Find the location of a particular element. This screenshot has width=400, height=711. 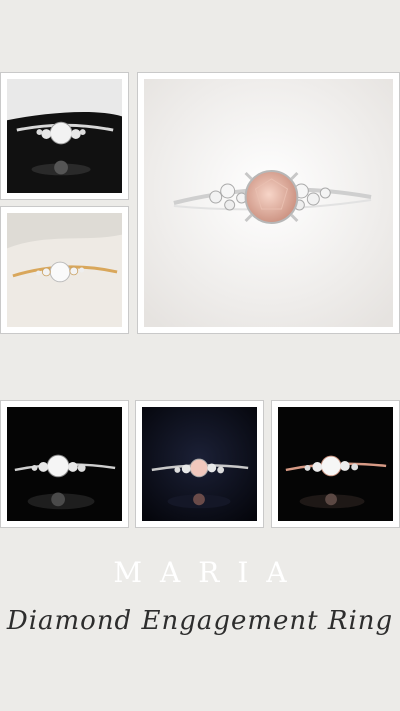

ring-photo-yellow-gold is located at coordinates (64, 270).